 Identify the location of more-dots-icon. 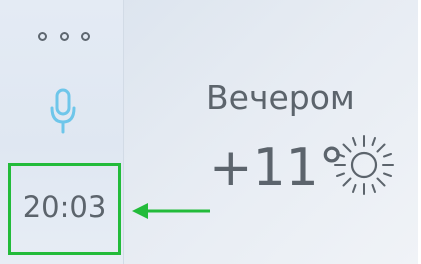
(64, 36).